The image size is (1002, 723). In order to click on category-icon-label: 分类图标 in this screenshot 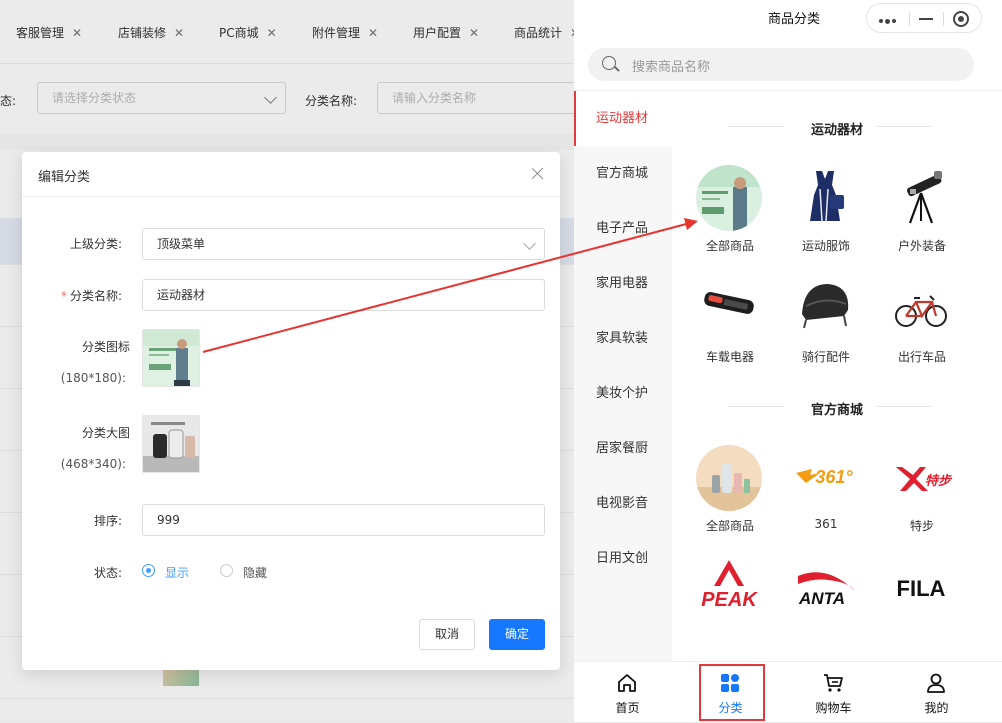, I will do `click(105, 347)`.